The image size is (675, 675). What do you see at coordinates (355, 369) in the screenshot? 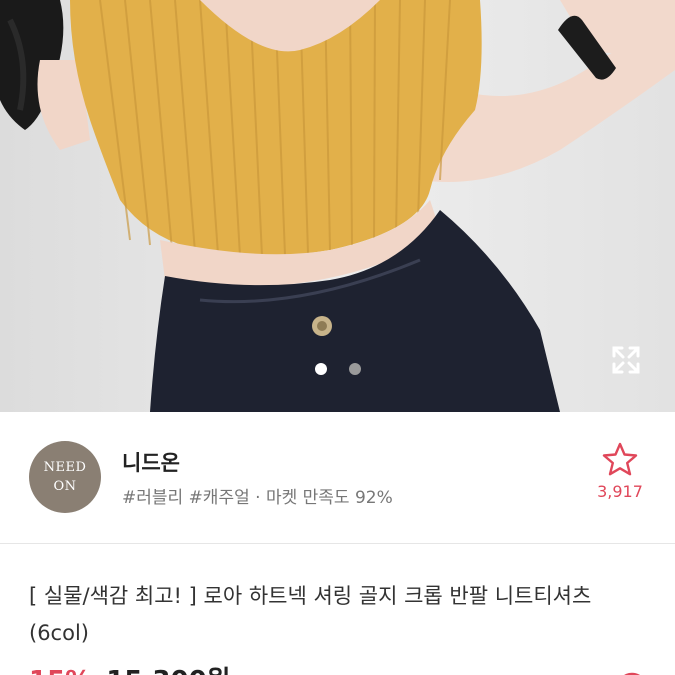
I see `carousel-dot` at bounding box center [355, 369].